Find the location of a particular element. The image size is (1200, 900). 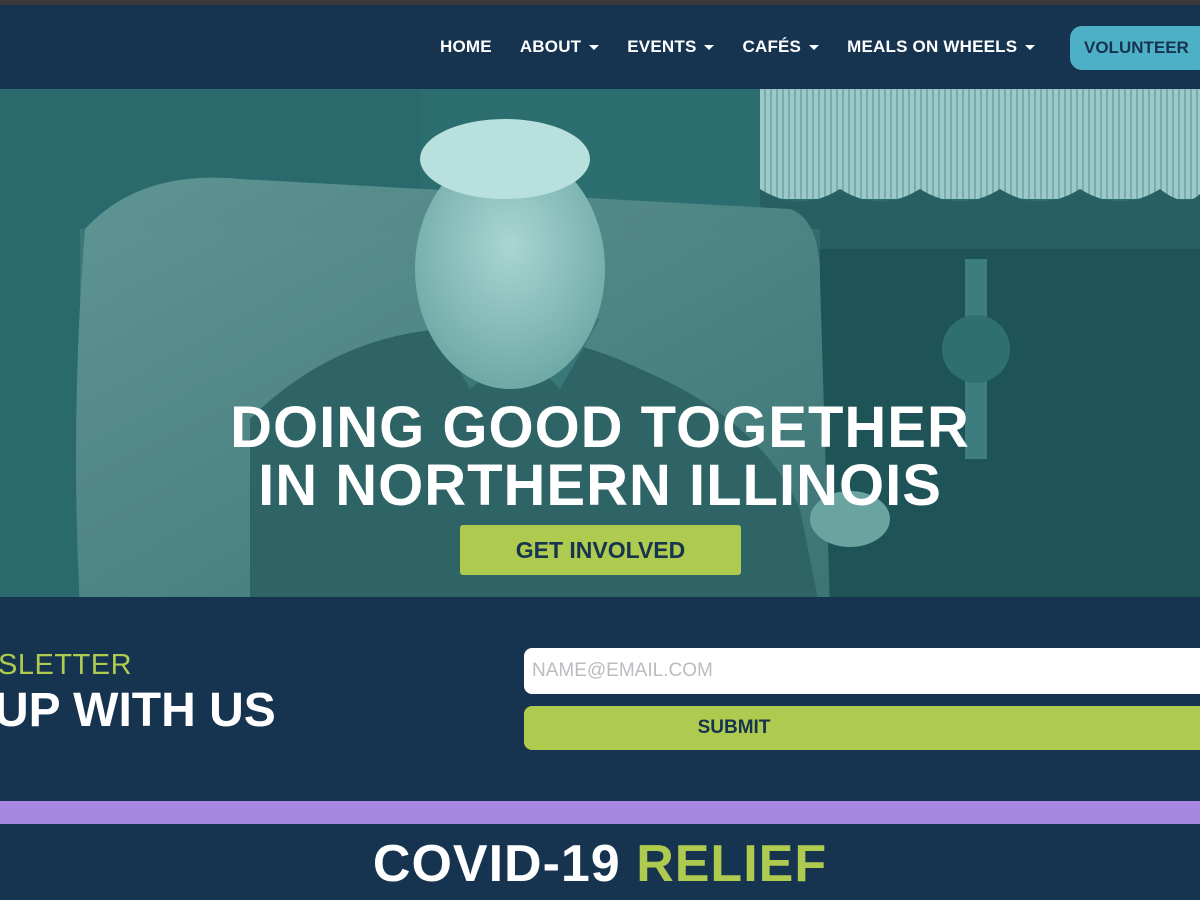

hero-title: DOING GOOD TOGETHER IN NORTHERN ILLINOIS is located at coordinates (600, 457).